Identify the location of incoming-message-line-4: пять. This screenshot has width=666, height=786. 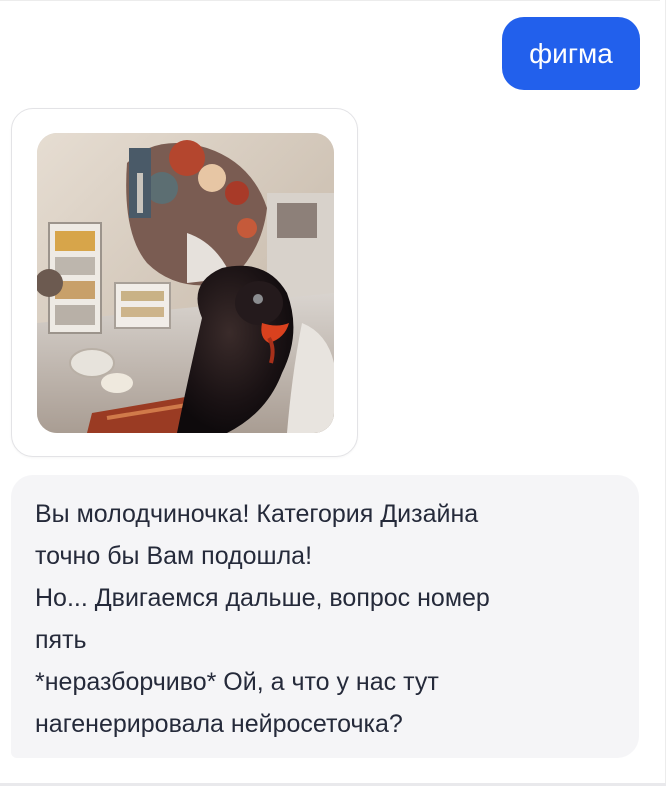
(61, 640).